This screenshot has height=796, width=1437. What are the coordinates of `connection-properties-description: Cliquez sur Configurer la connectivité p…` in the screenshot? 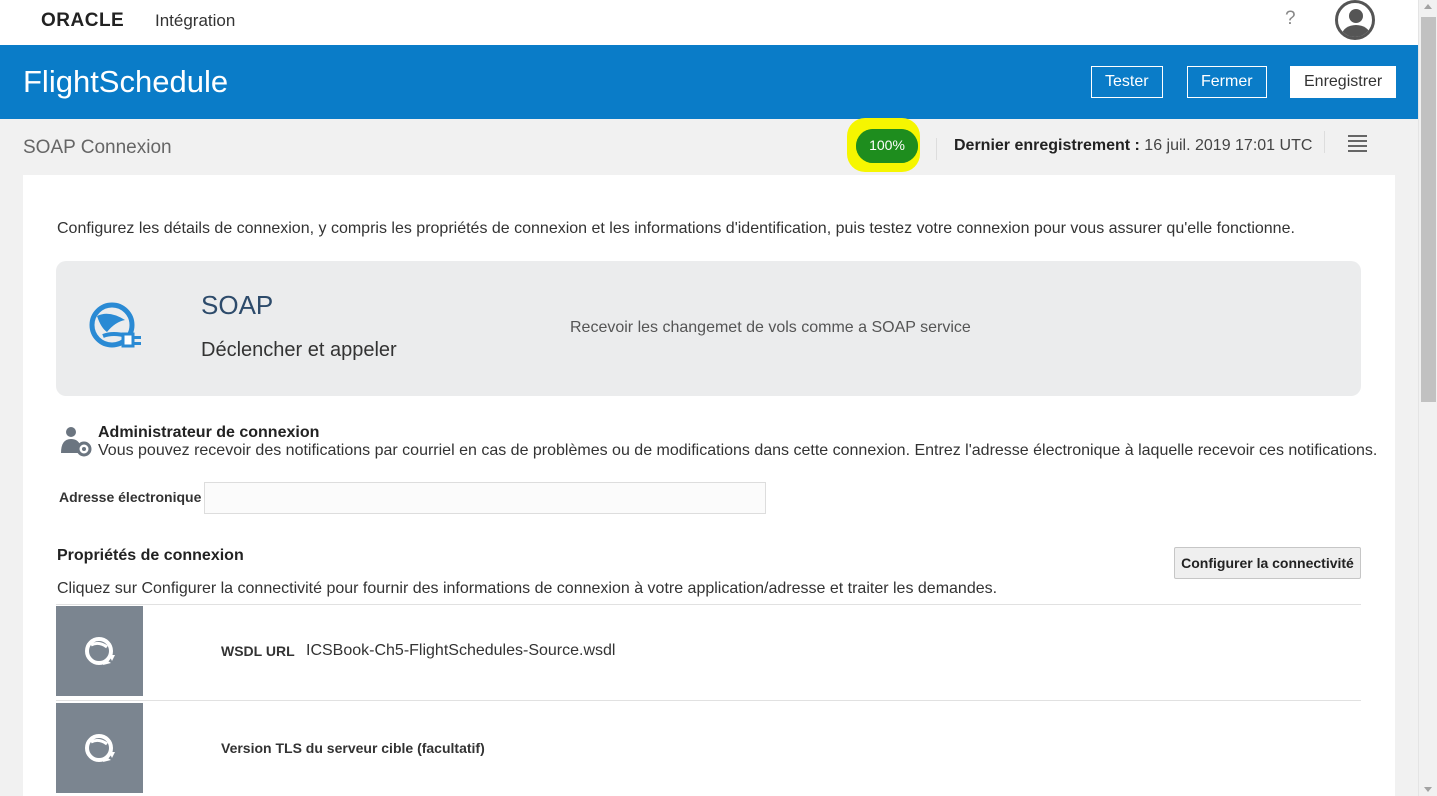 It's located at (527, 588).